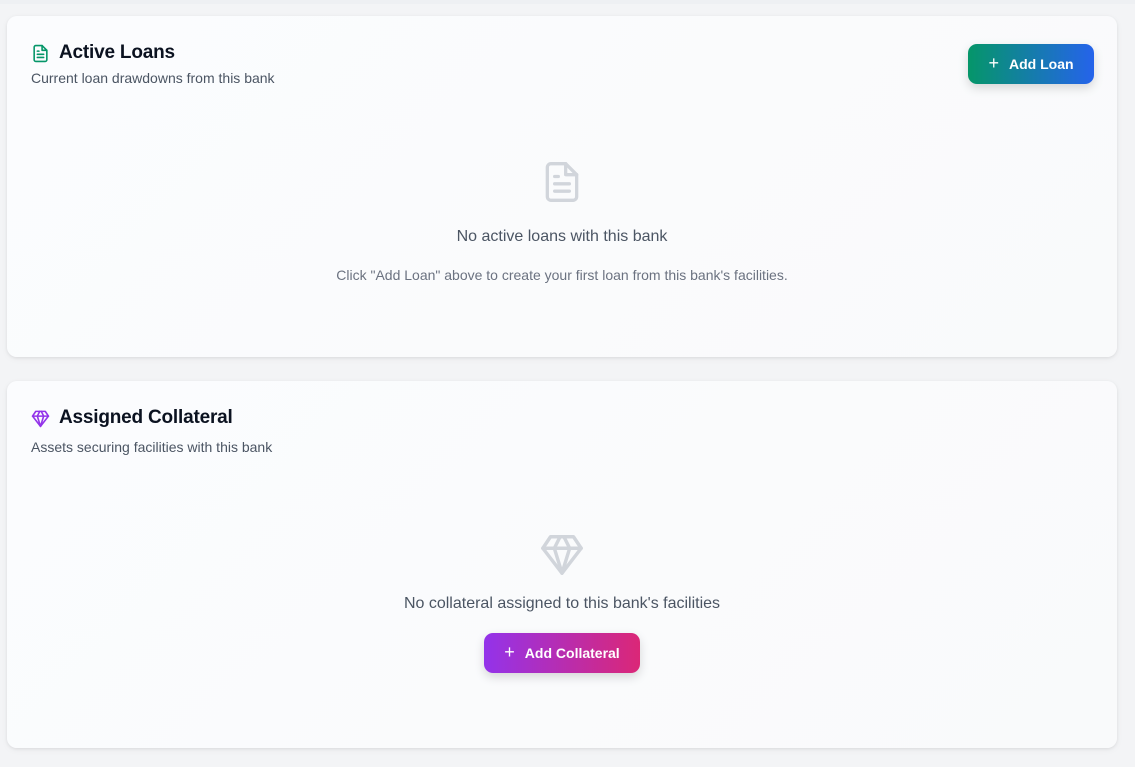 The width and height of the screenshot is (1135, 767). I want to click on add-collateral-button: + Add Collateral, so click(562, 653).